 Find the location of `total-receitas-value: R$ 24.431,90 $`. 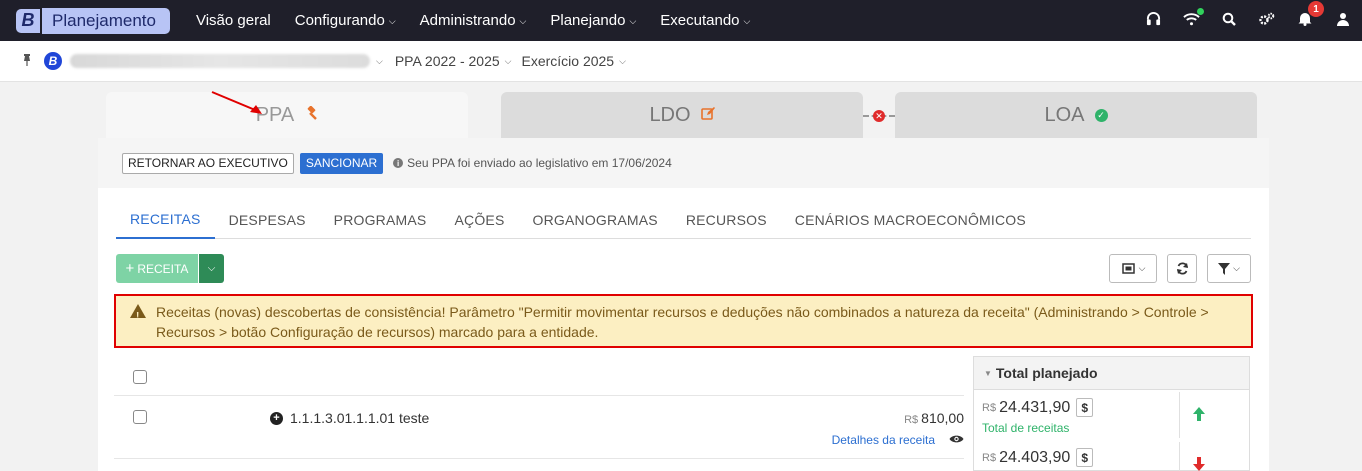

total-receitas-value: R$ 24.431,90 $ is located at coordinates (1038, 407).